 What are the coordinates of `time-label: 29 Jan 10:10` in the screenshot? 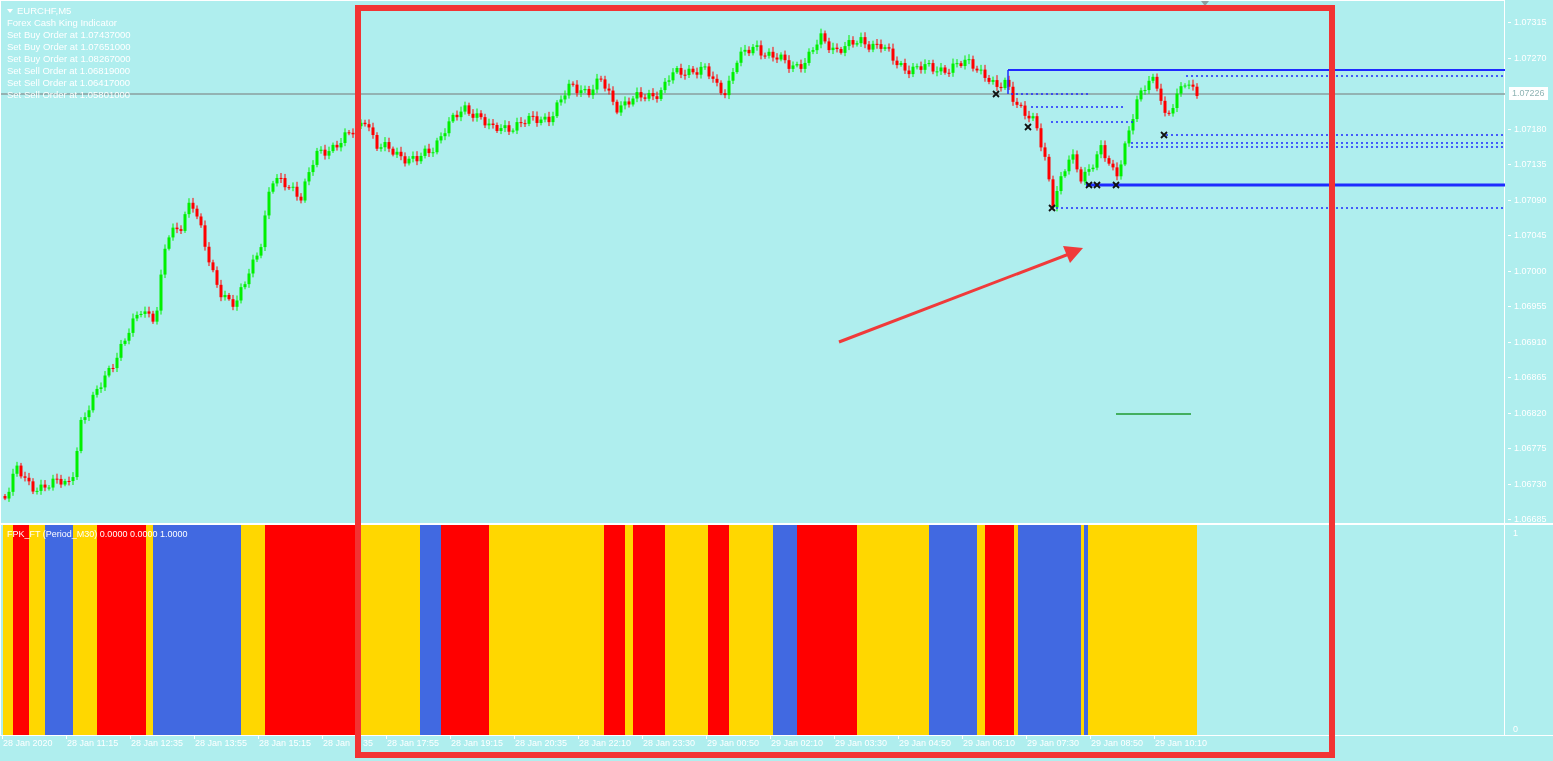 It's located at (1181, 743).